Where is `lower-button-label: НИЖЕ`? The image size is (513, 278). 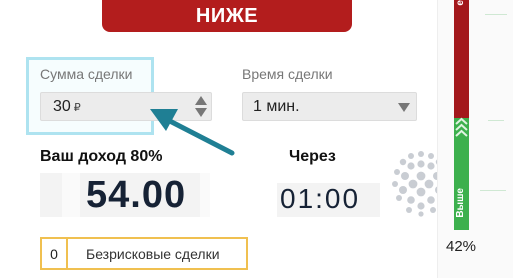
lower-button-label: НИЖЕ is located at coordinates (227, 15).